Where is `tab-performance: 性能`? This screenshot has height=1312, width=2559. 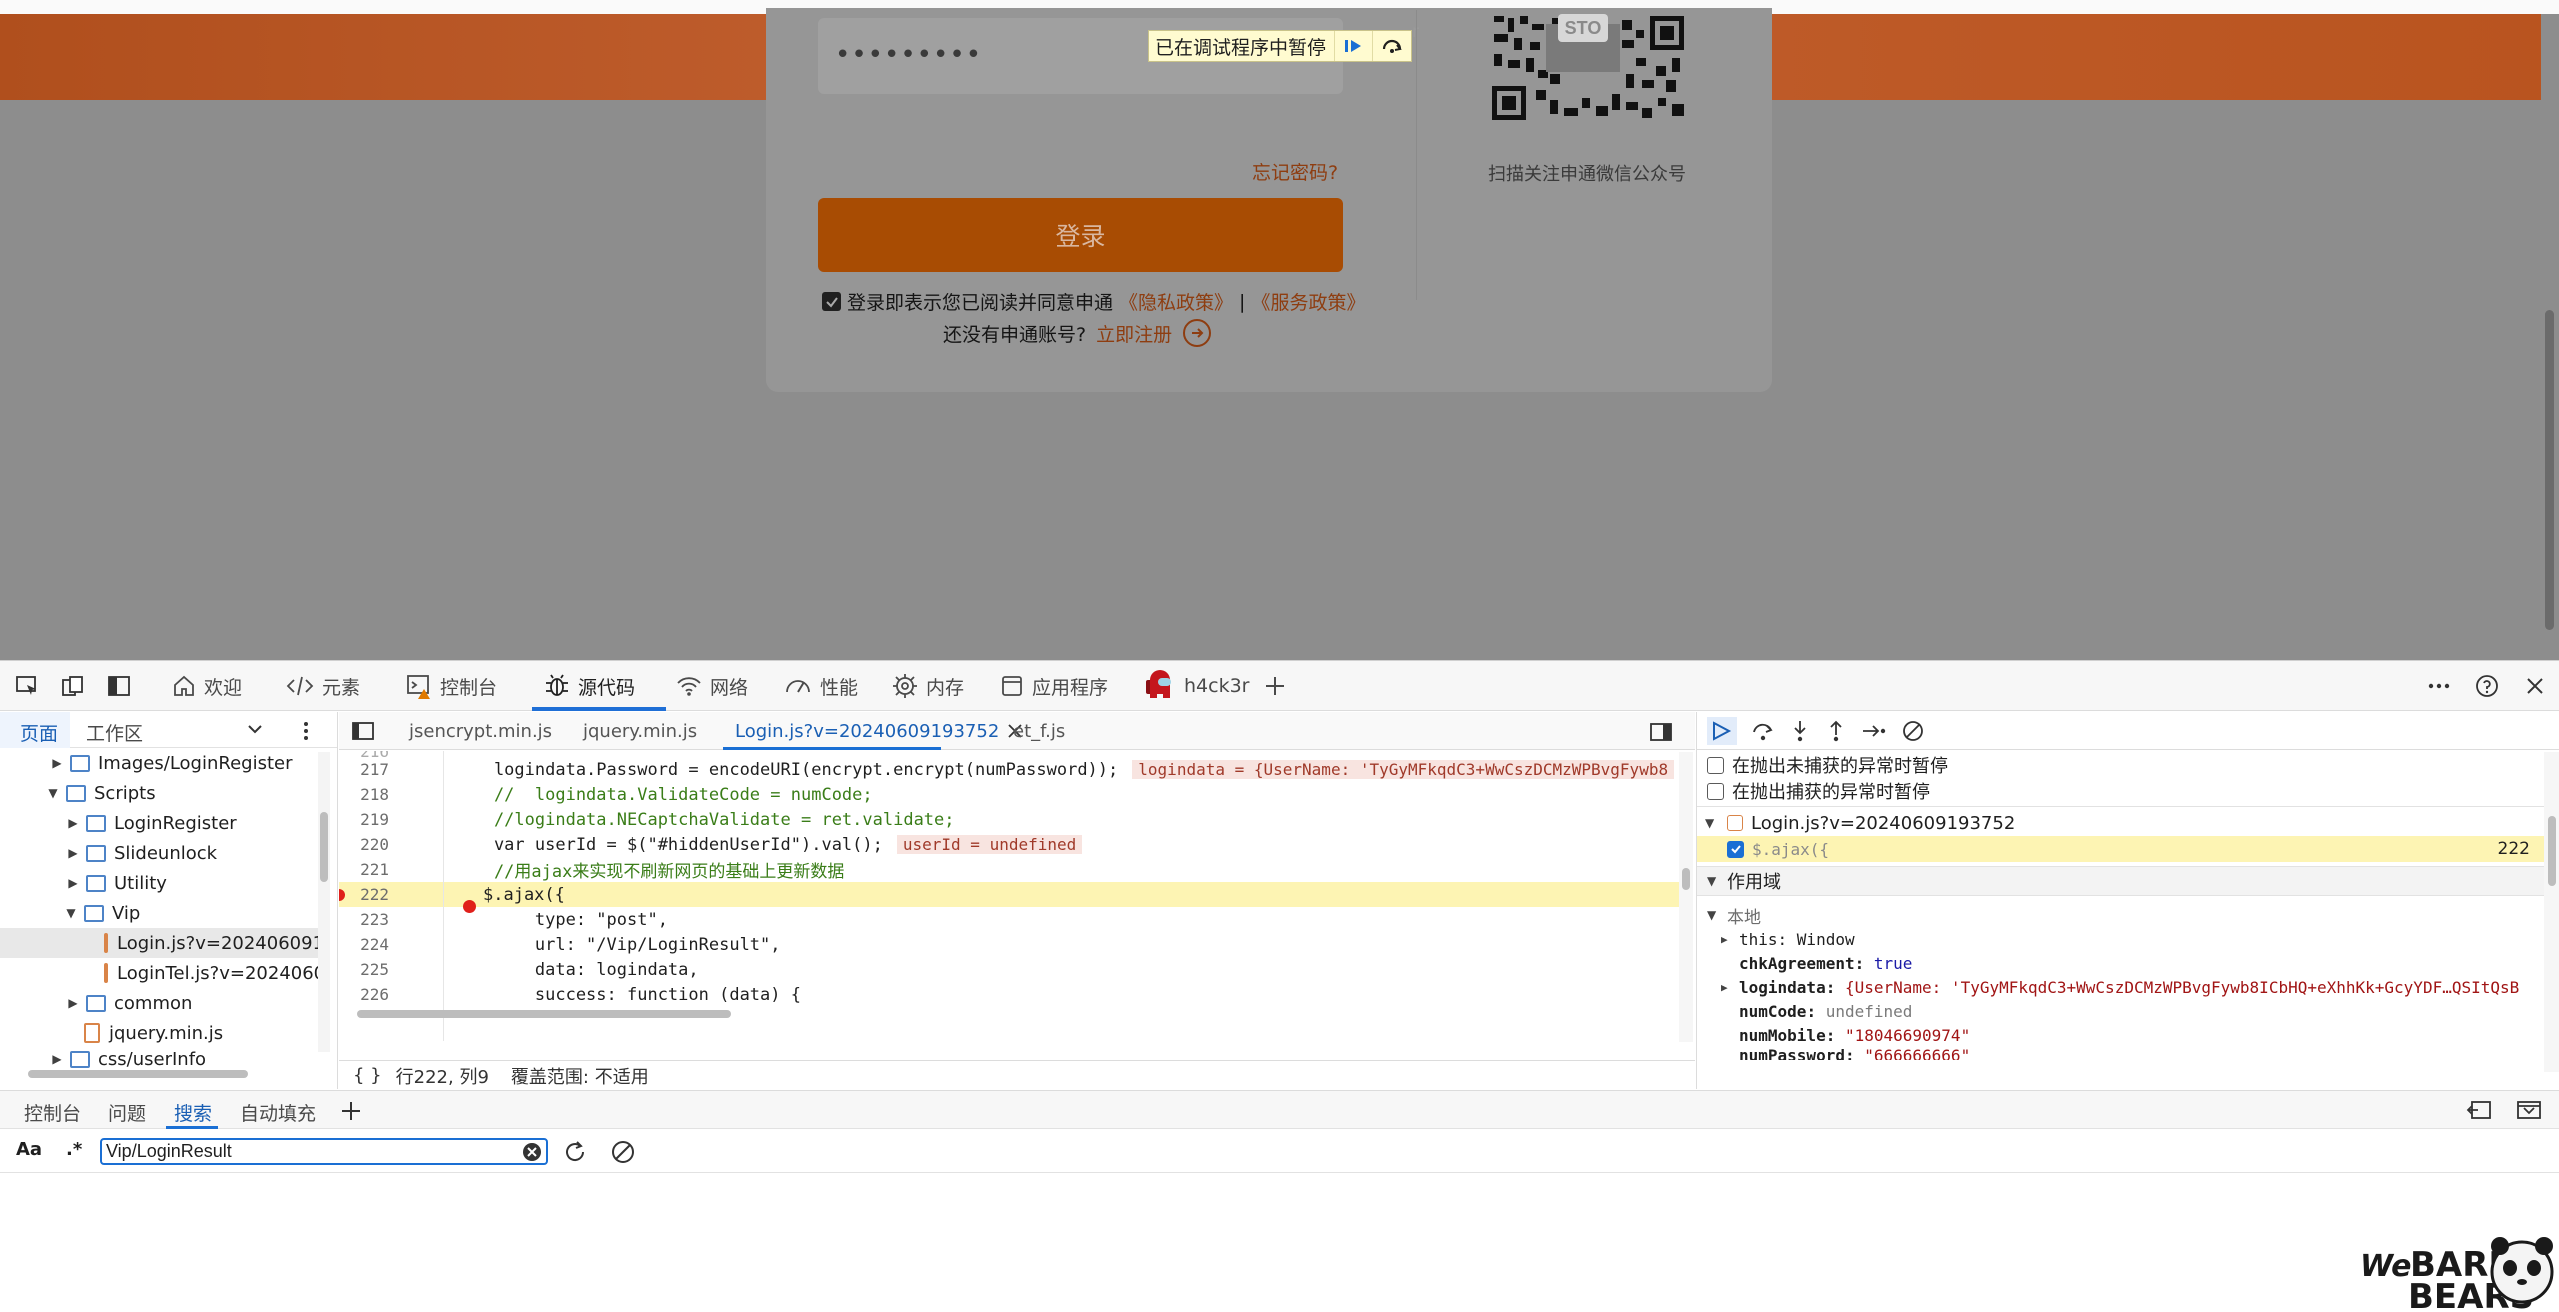 tab-performance: 性能 is located at coordinates (821, 686).